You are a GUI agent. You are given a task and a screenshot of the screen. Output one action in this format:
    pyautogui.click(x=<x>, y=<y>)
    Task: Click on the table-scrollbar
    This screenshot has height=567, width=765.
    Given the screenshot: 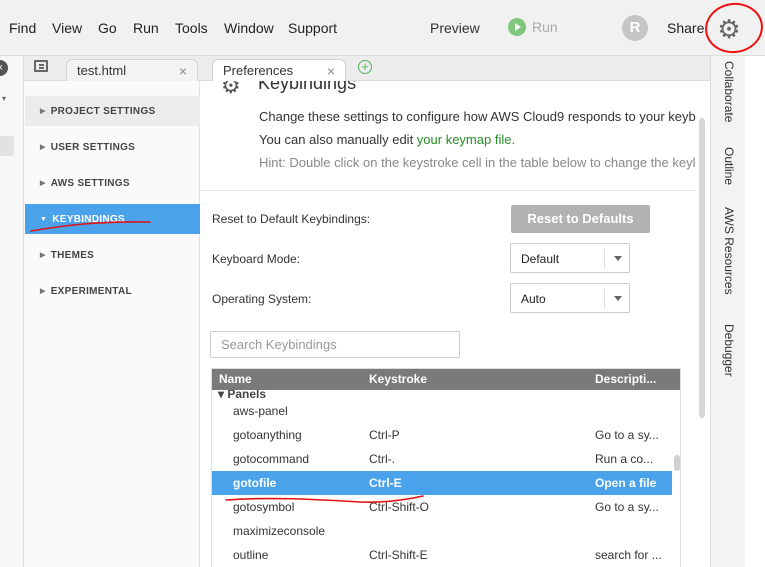 What is the action you would take?
    pyautogui.click(x=677, y=463)
    